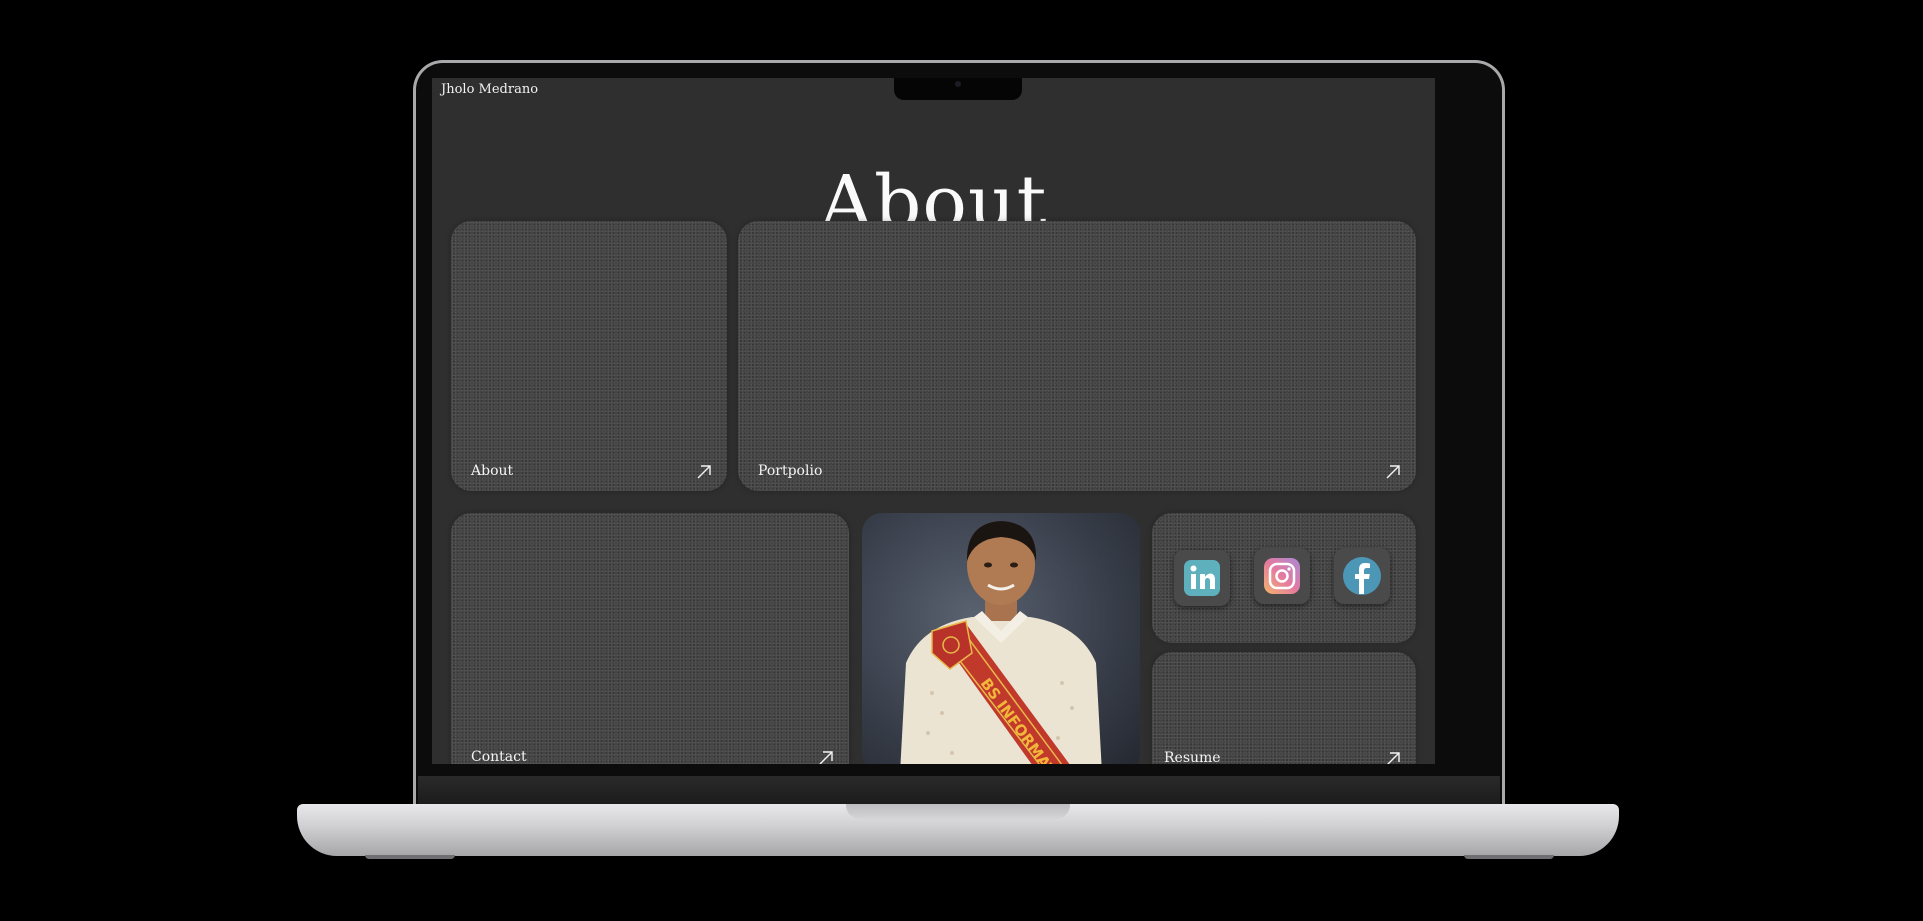 The image size is (1923, 921). I want to click on laptop-base-notch, so click(958, 811).